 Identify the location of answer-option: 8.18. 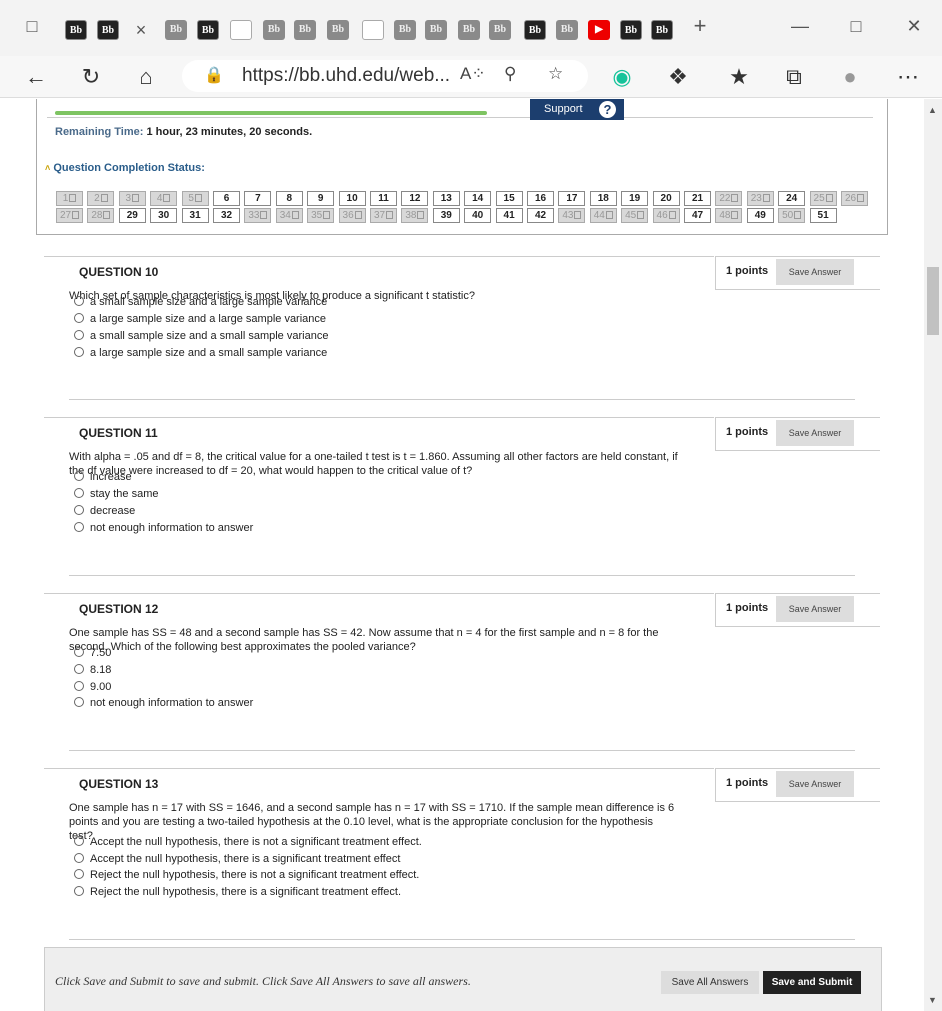
(92, 670).